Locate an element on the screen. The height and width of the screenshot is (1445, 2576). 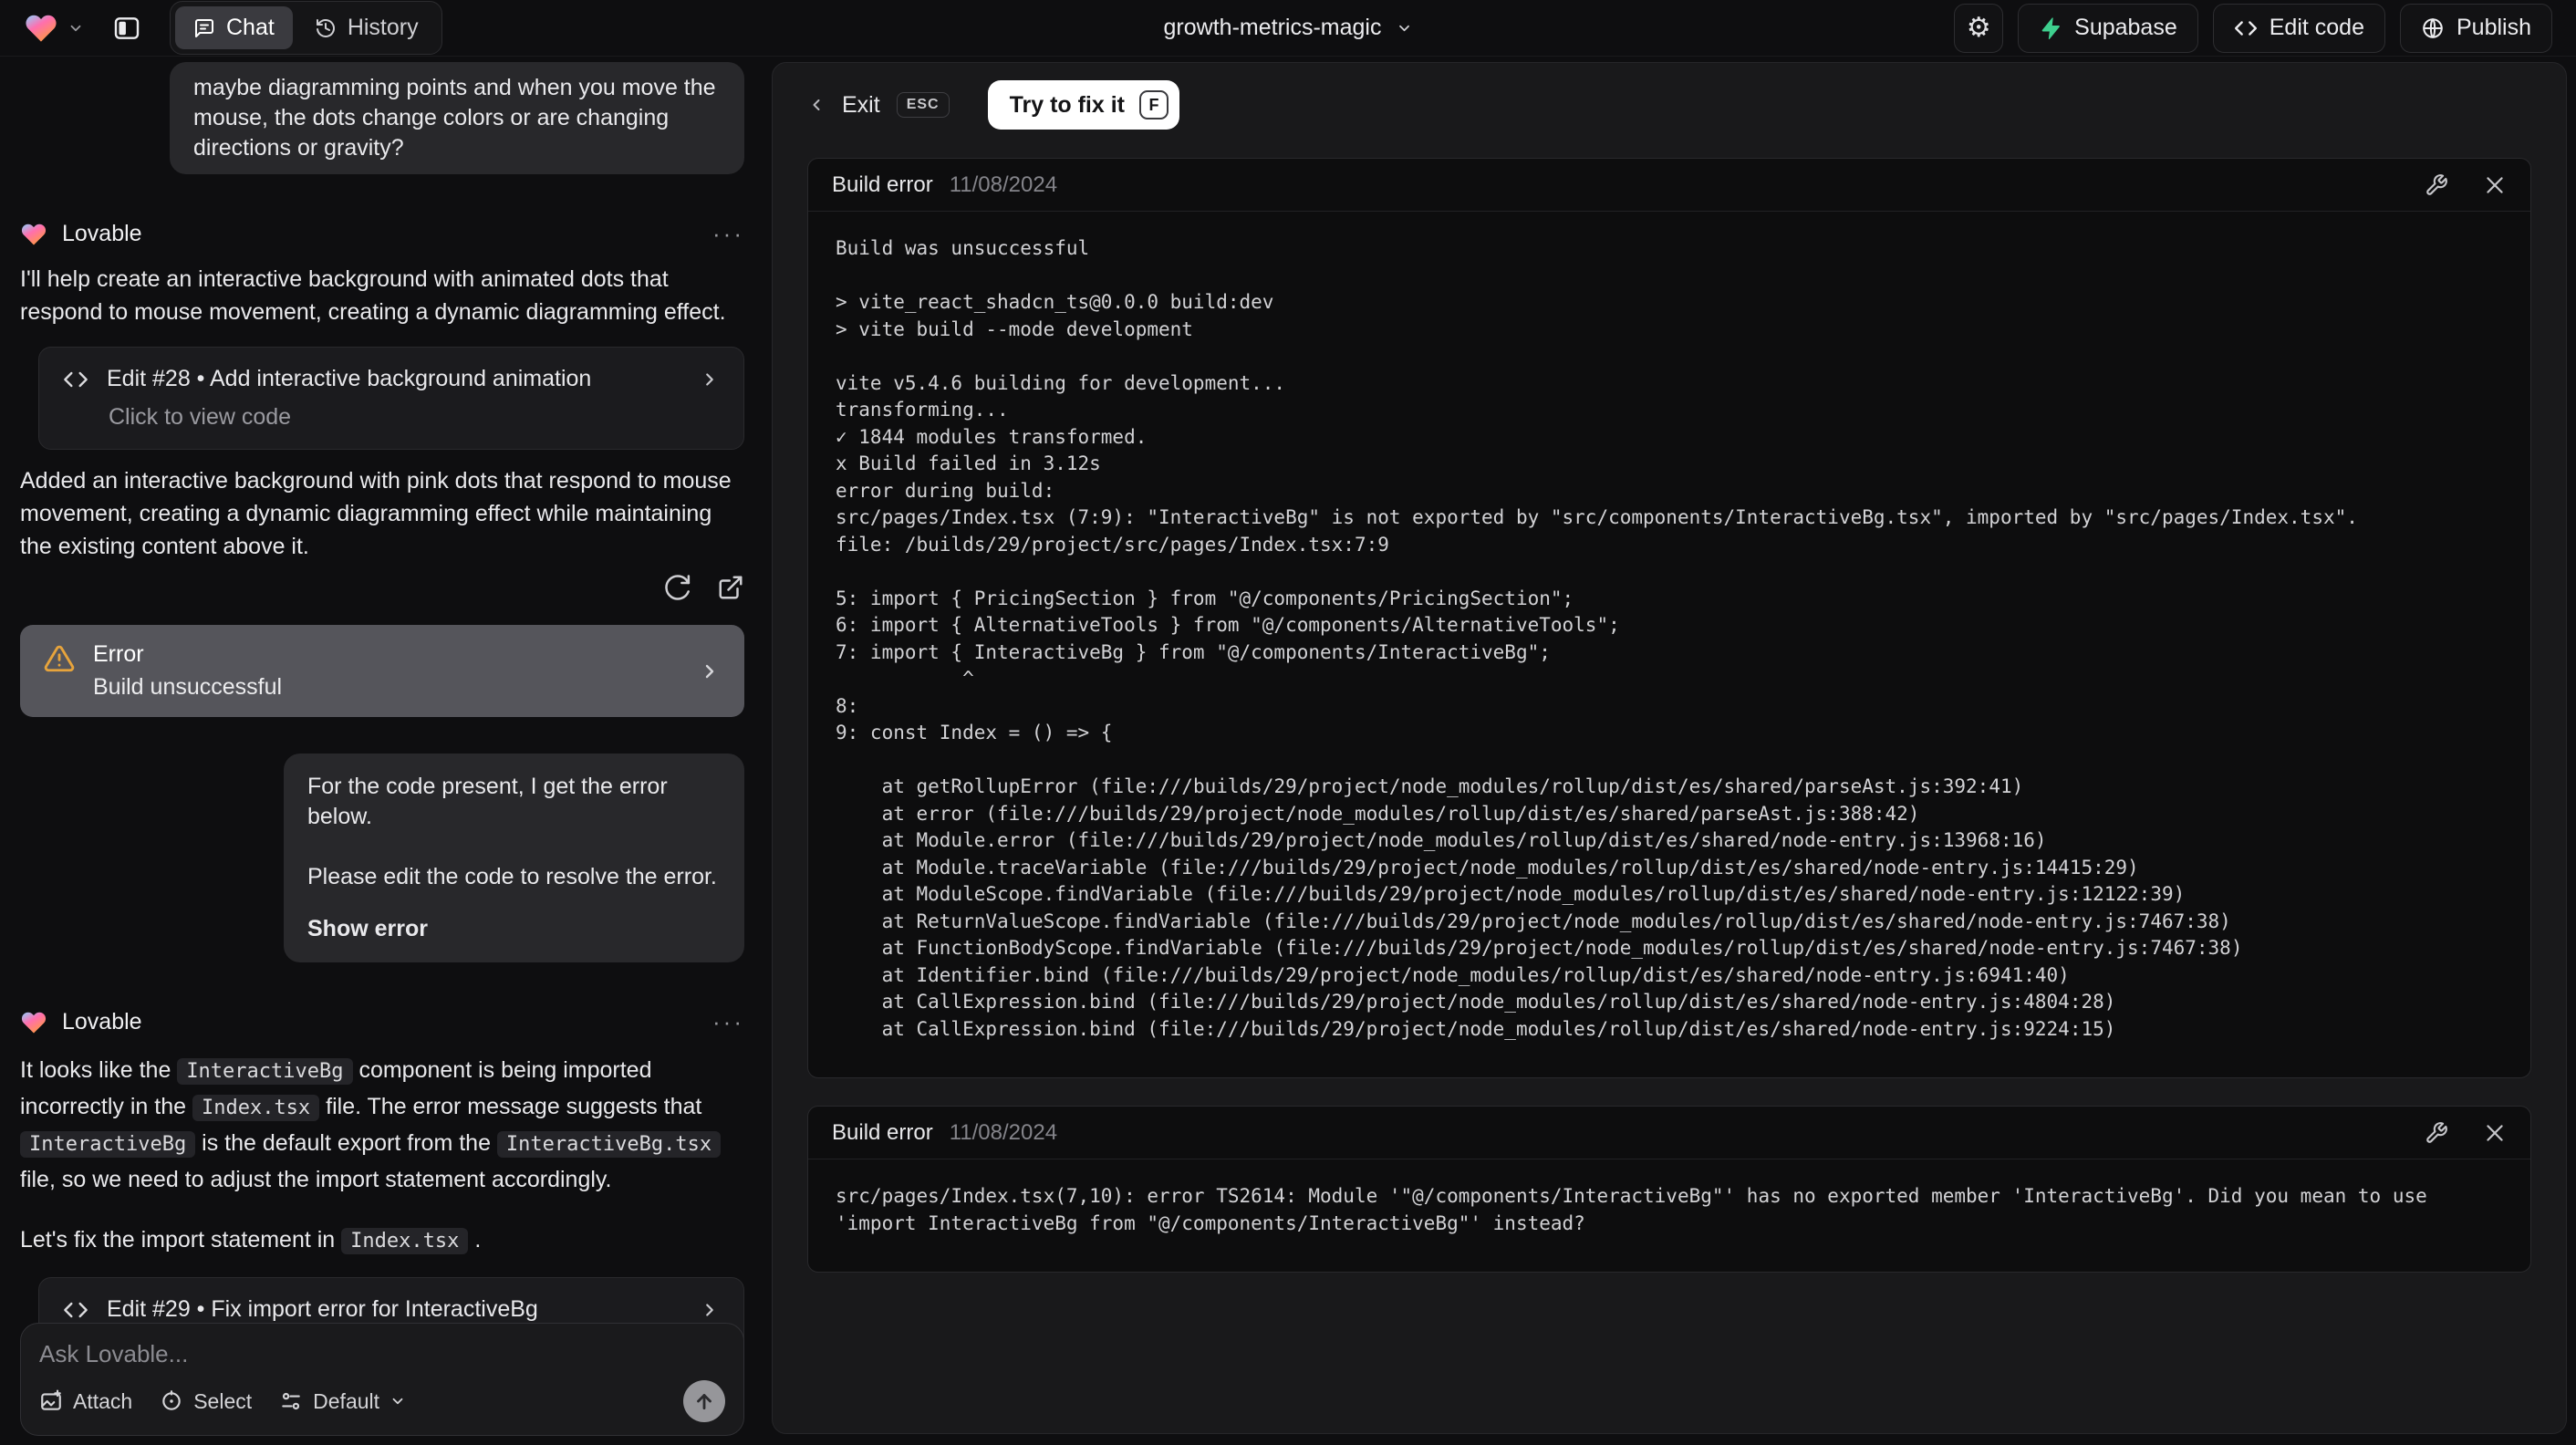
attach-label: Attach is located at coordinates (103, 1400).